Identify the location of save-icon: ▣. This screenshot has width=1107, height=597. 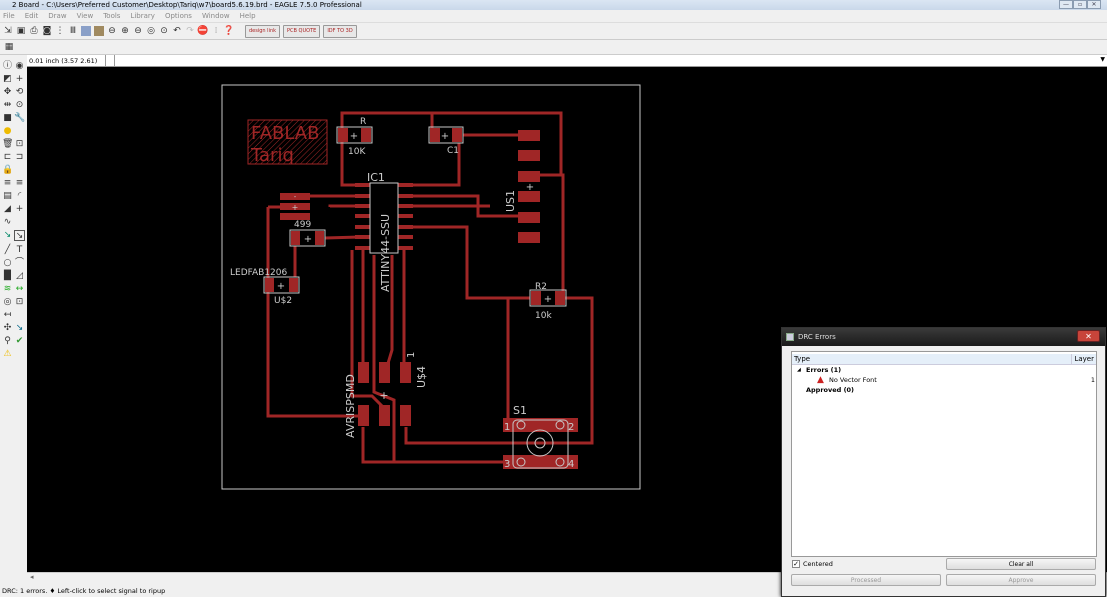
(21, 31).